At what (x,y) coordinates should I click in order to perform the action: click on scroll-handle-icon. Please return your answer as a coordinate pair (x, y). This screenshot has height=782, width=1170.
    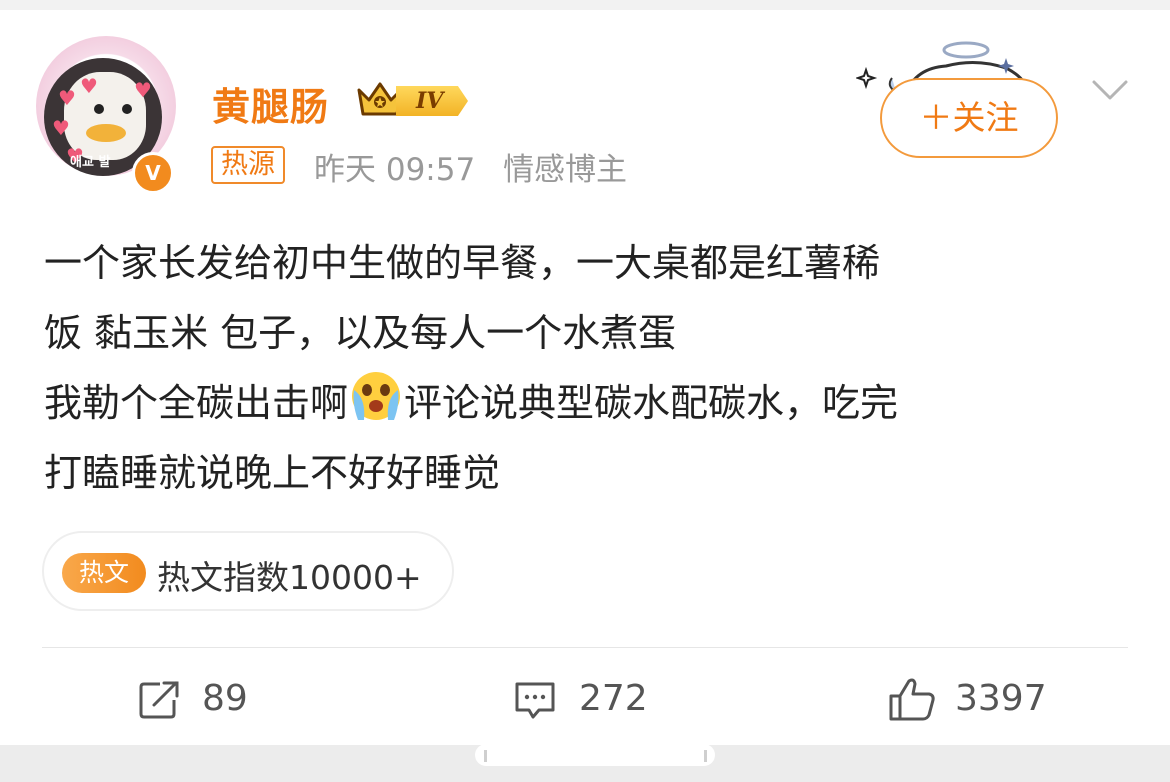
    Looking at the image, I should click on (595, 756).